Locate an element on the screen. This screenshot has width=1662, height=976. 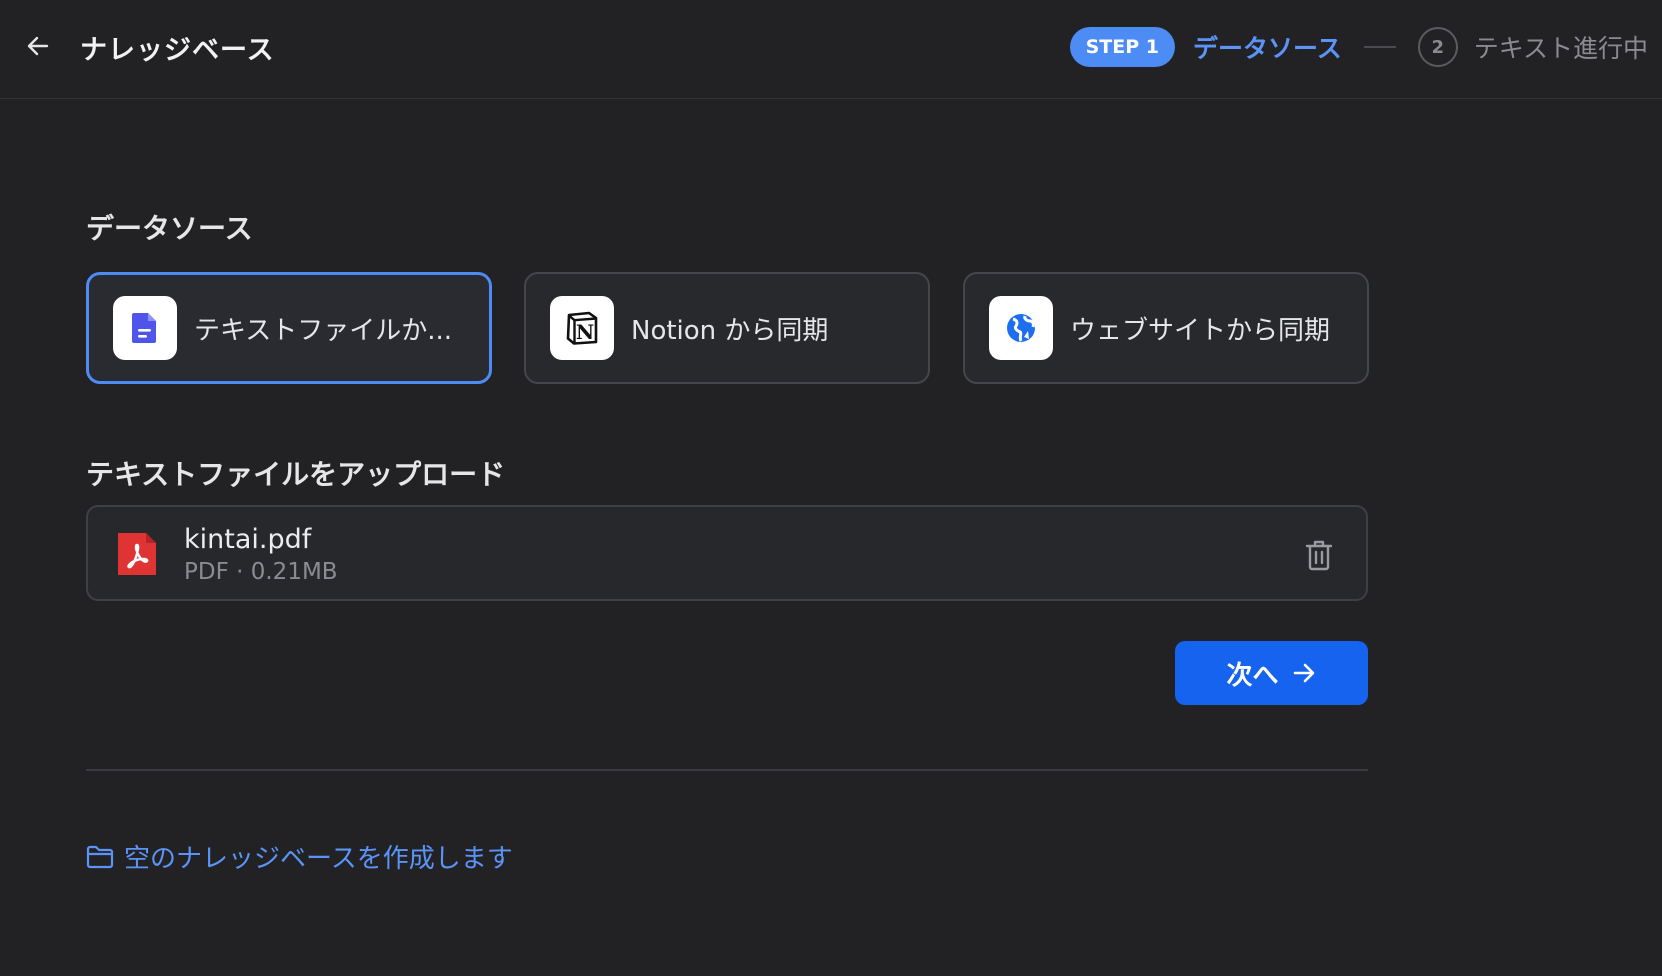
create-empty-knowledge-base-link: 空のナレッジベースを作成します is located at coordinates (299, 856).